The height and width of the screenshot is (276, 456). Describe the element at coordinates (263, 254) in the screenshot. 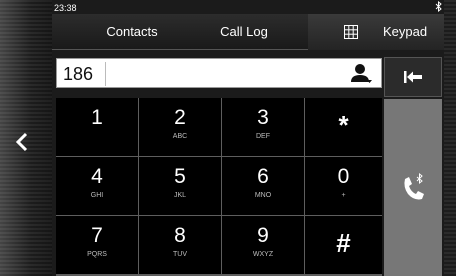

I see `key-letters: WXYZ` at that location.